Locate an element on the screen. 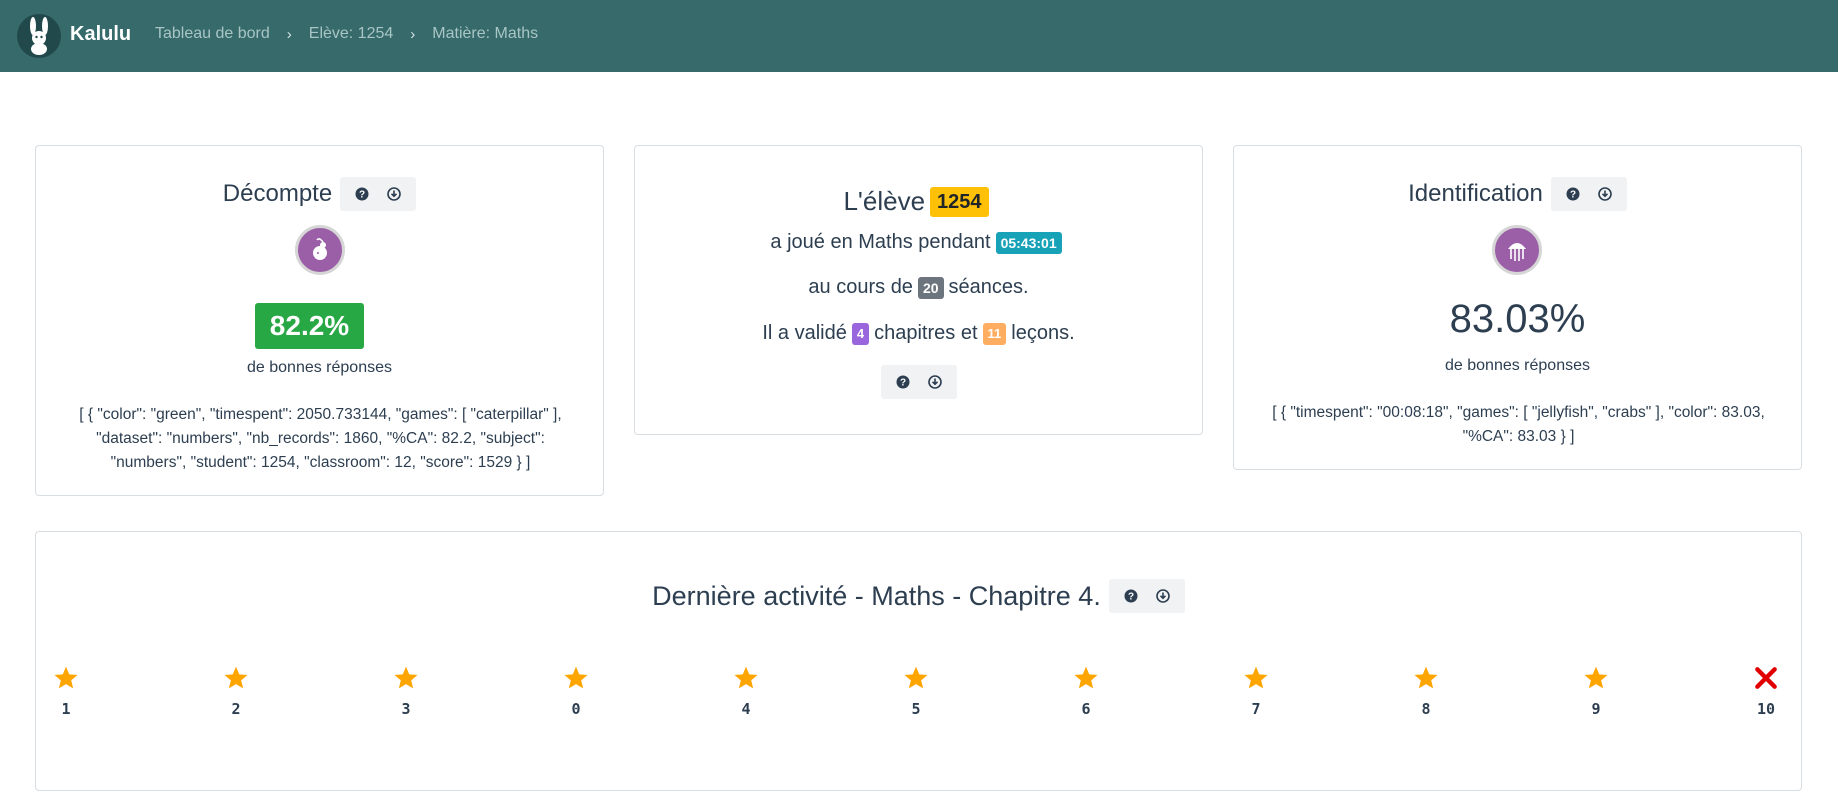 The image size is (1838, 811). activity-item-label: 7 is located at coordinates (1256, 709).